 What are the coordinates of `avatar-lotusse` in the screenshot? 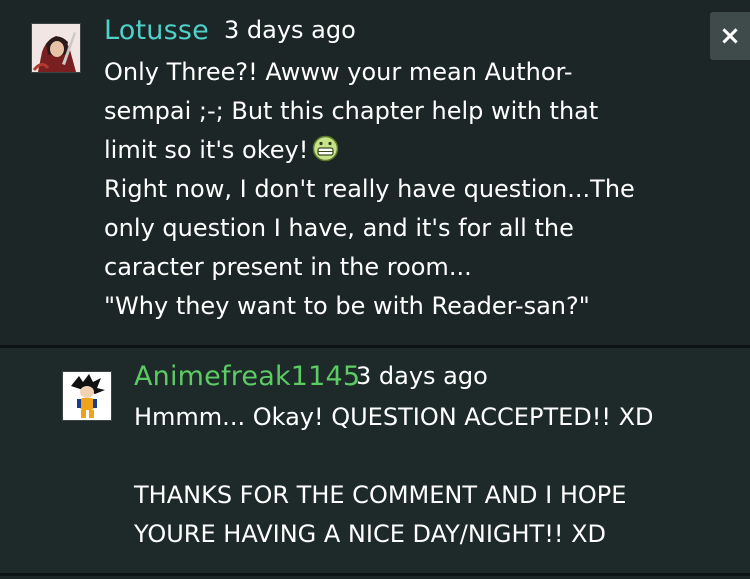 It's located at (56, 48).